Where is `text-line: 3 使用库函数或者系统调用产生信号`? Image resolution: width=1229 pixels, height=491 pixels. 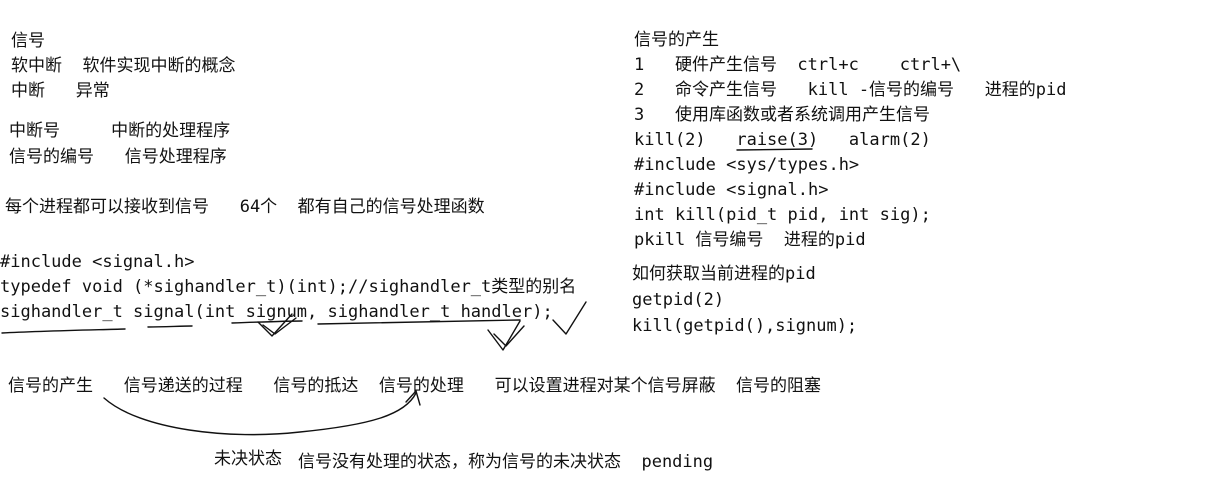
text-line: 3 使用库函数或者系统调用产生信号 is located at coordinates (782, 115).